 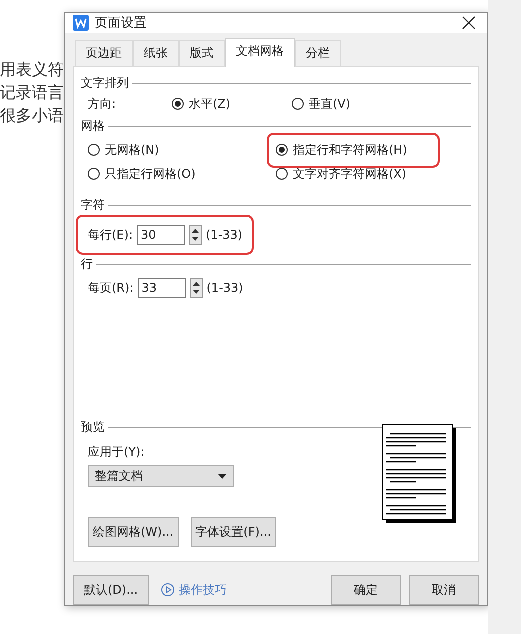 What do you see at coordinates (87, 264) in the screenshot?
I see `section-heading: 行` at bounding box center [87, 264].